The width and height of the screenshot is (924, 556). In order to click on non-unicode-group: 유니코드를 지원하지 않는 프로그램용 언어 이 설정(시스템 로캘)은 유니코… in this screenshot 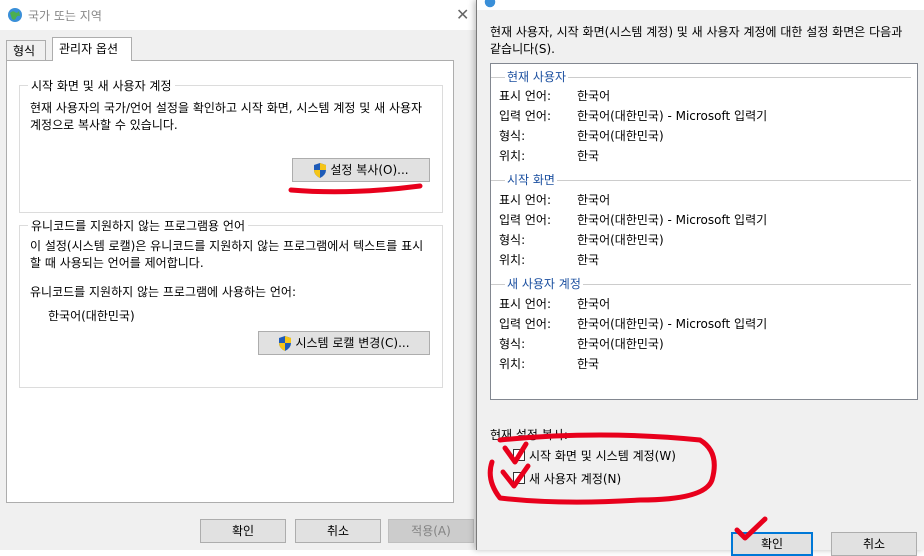, I will do `click(231, 302)`.